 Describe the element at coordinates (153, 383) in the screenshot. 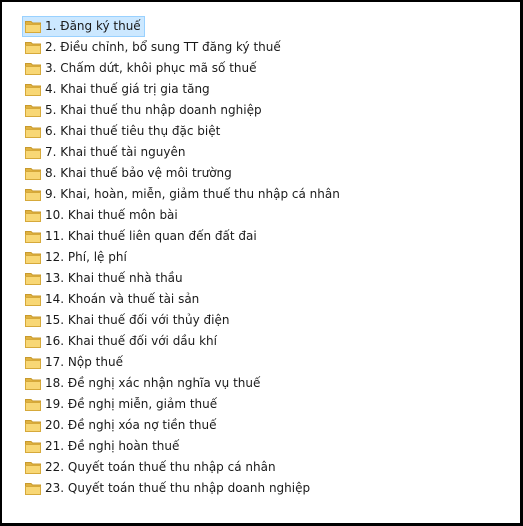

I see `folder-label: 18. Đề nghị xác nhận nghĩa vụ thuế` at that location.